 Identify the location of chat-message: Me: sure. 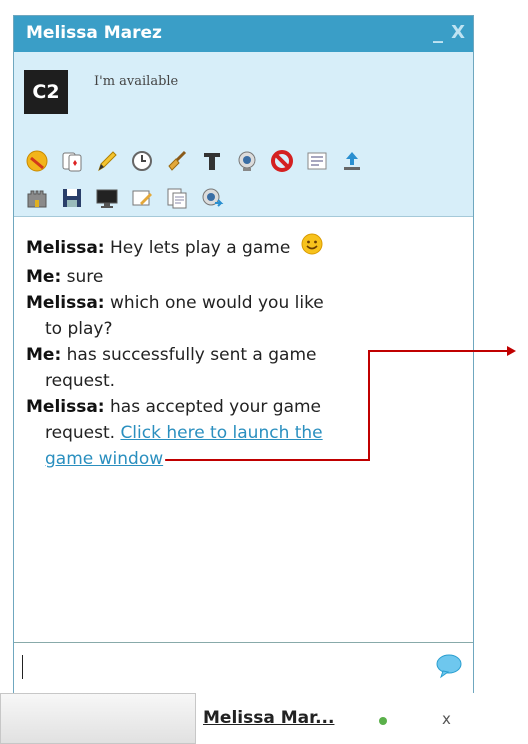
(241, 277).